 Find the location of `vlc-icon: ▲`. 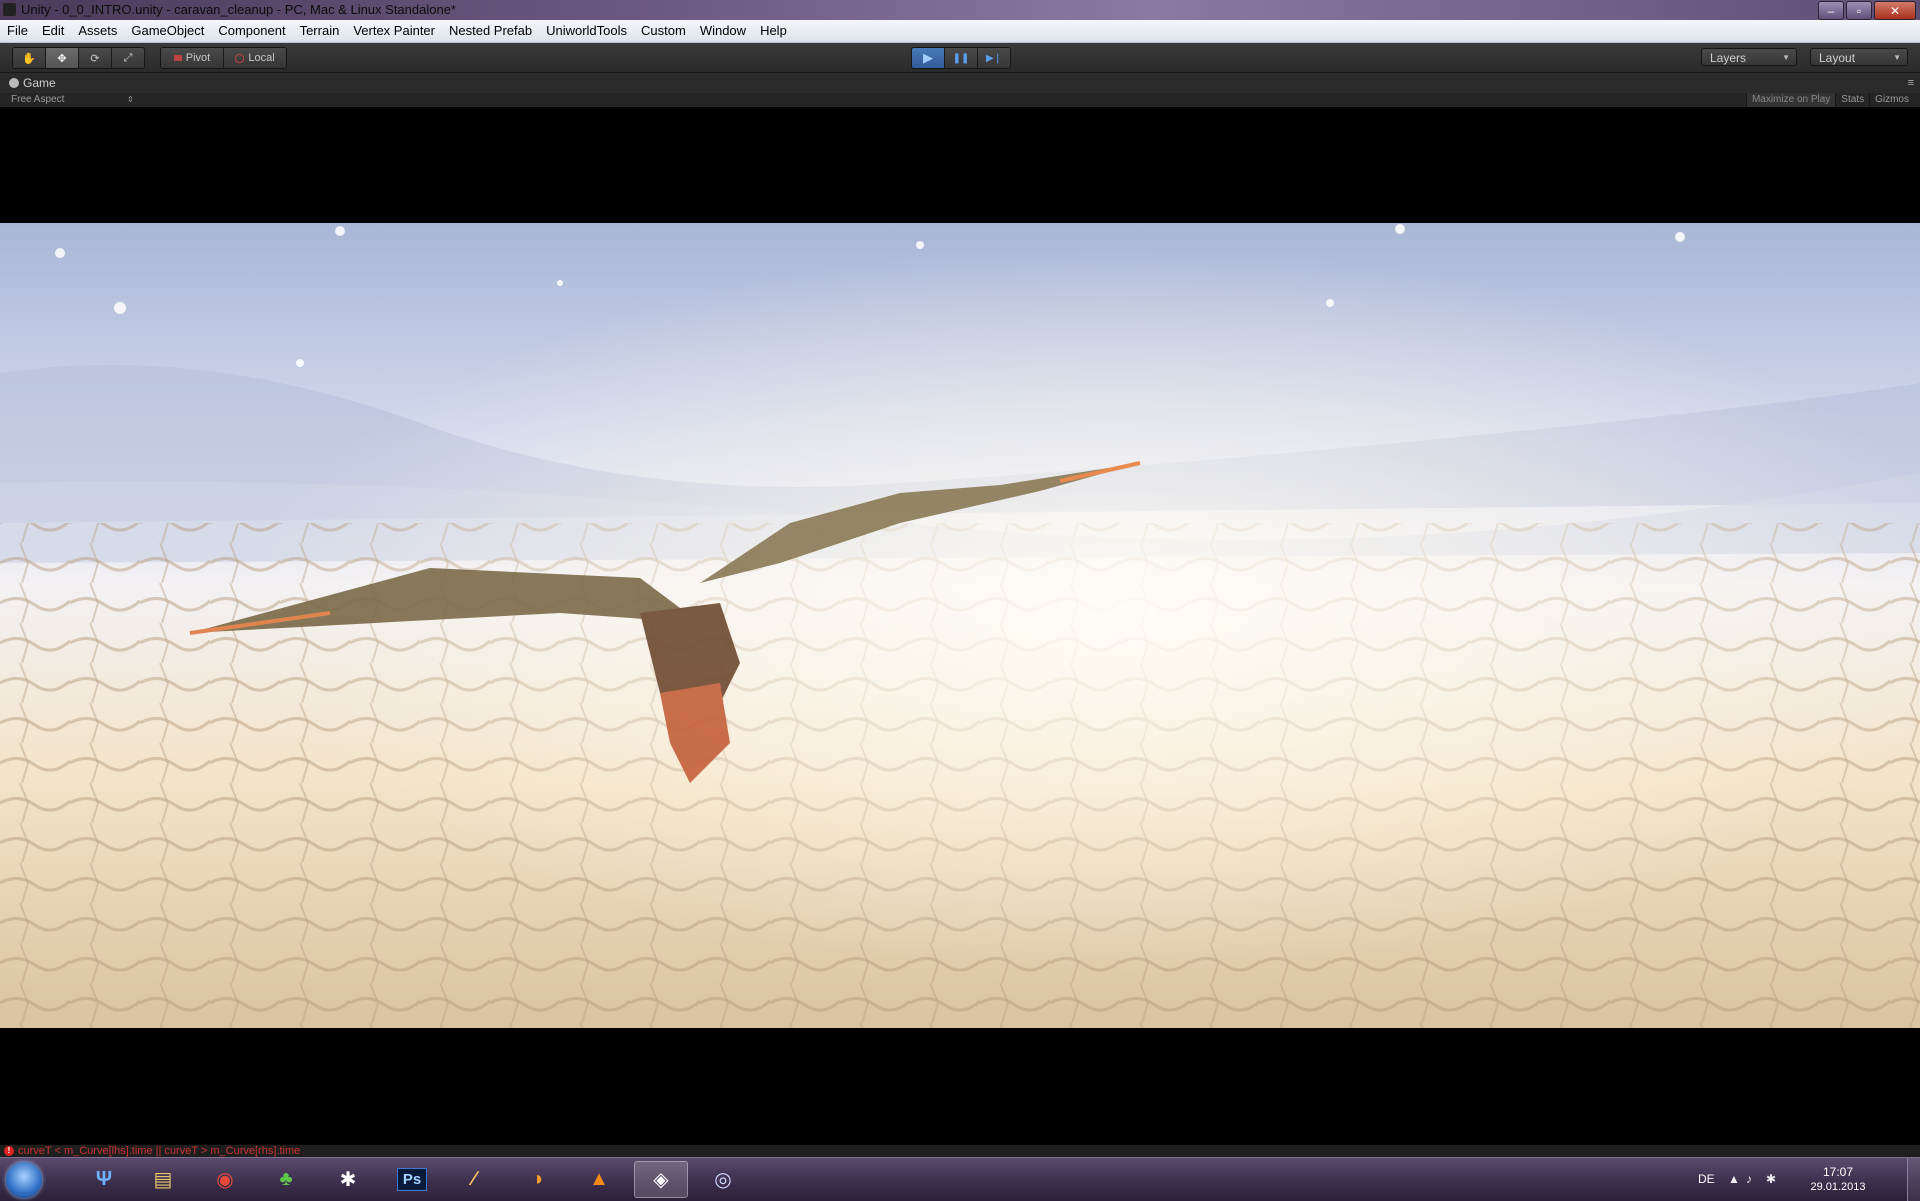

vlc-icon: ▲ is located at coordinates (599, 1179).